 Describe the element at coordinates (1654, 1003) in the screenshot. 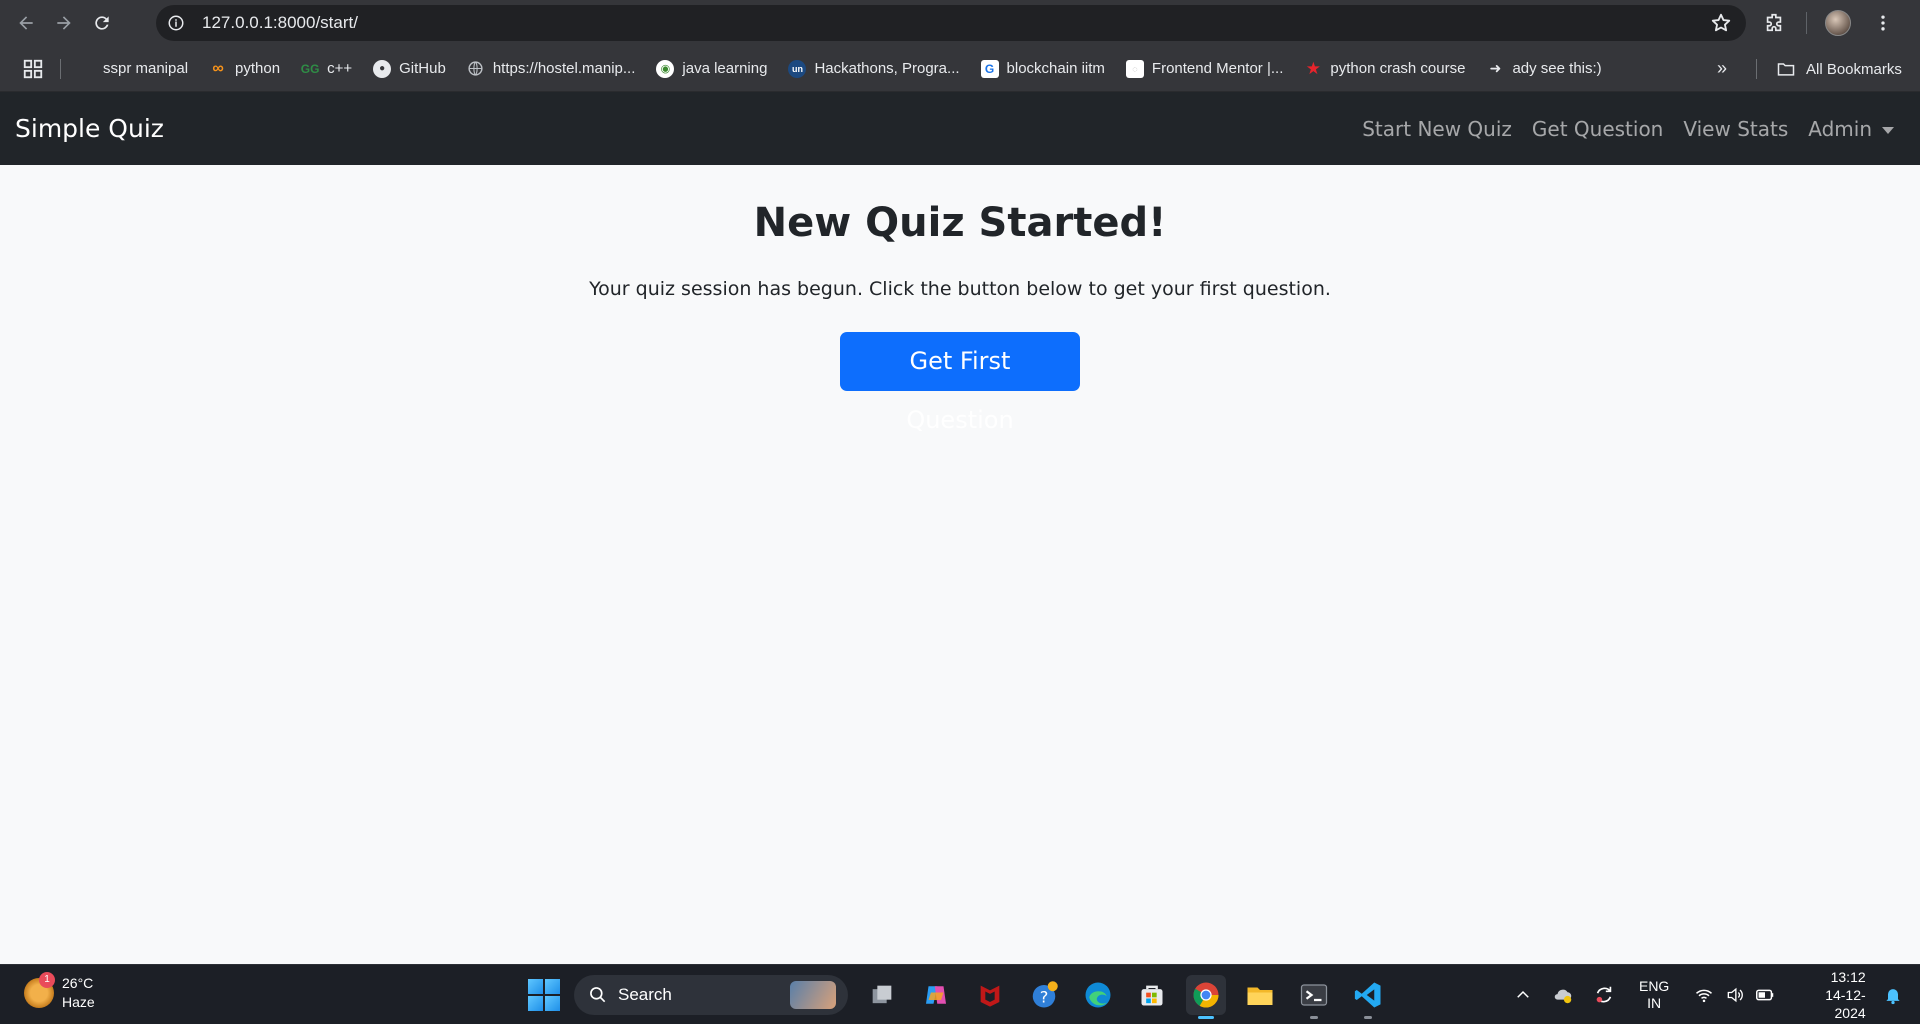

I see `language-region: IN` at that location.